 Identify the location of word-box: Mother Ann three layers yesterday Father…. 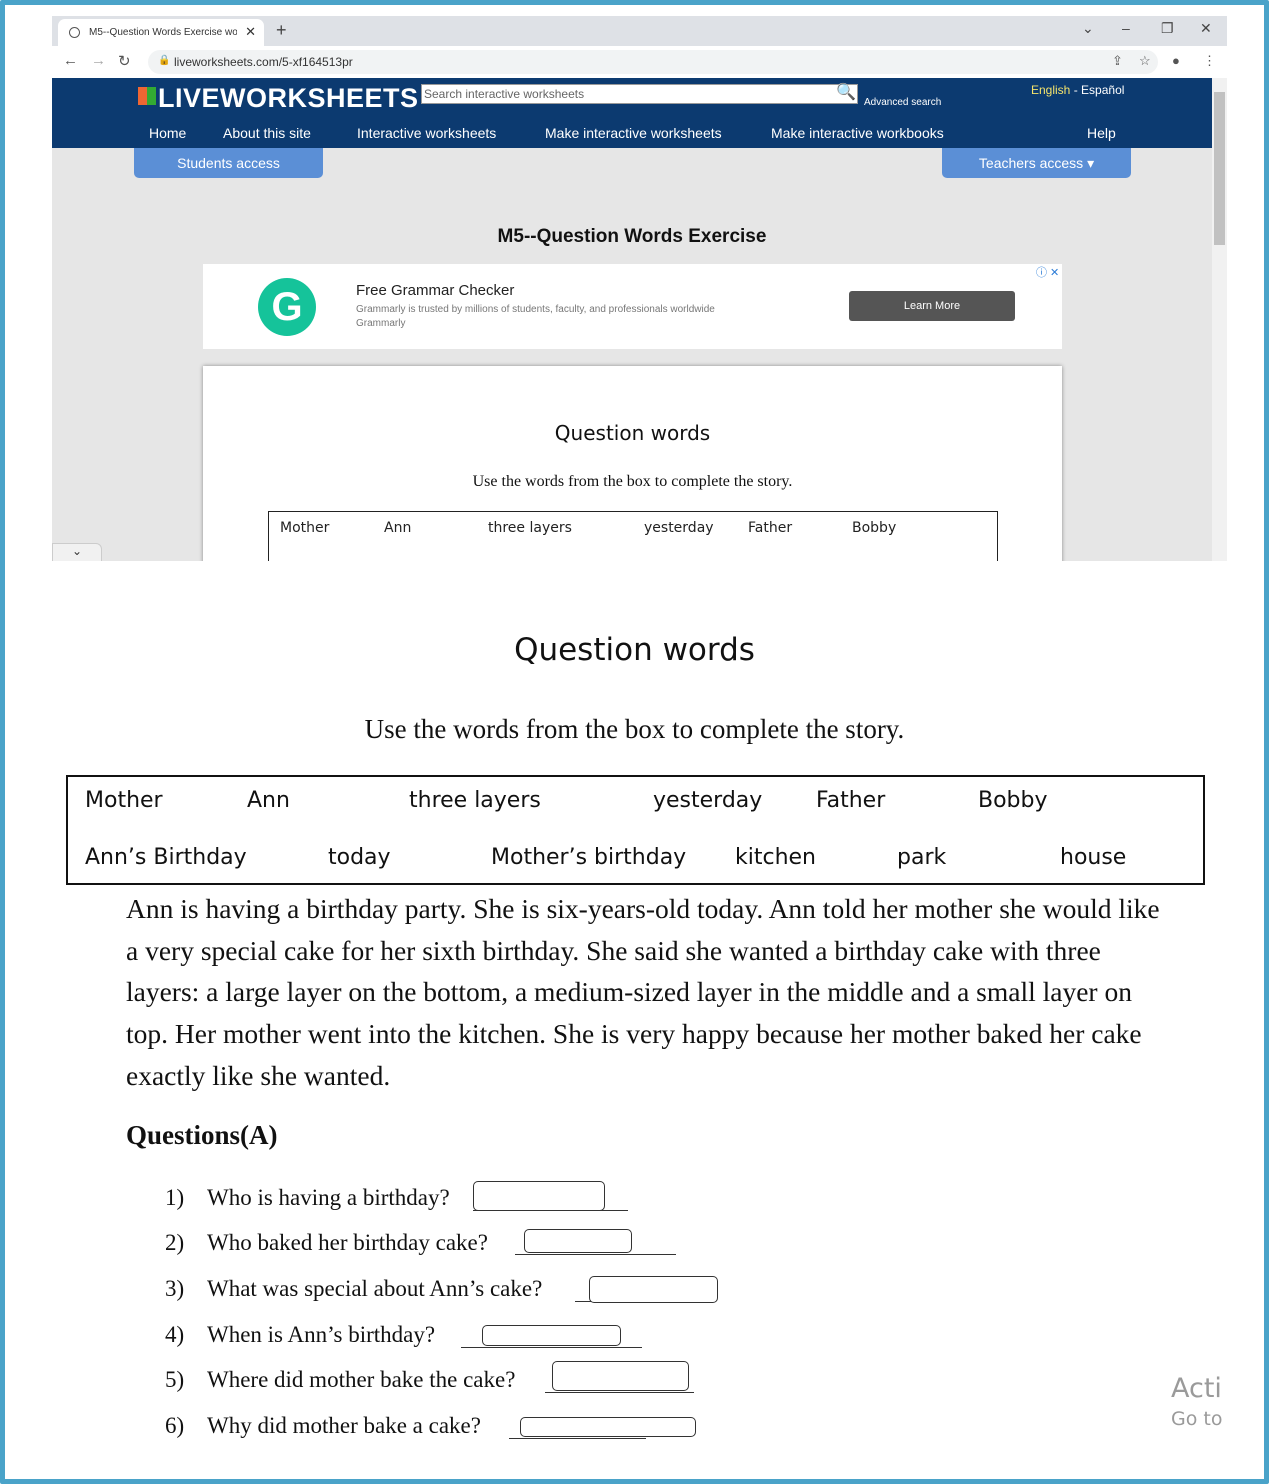
(635, 830).